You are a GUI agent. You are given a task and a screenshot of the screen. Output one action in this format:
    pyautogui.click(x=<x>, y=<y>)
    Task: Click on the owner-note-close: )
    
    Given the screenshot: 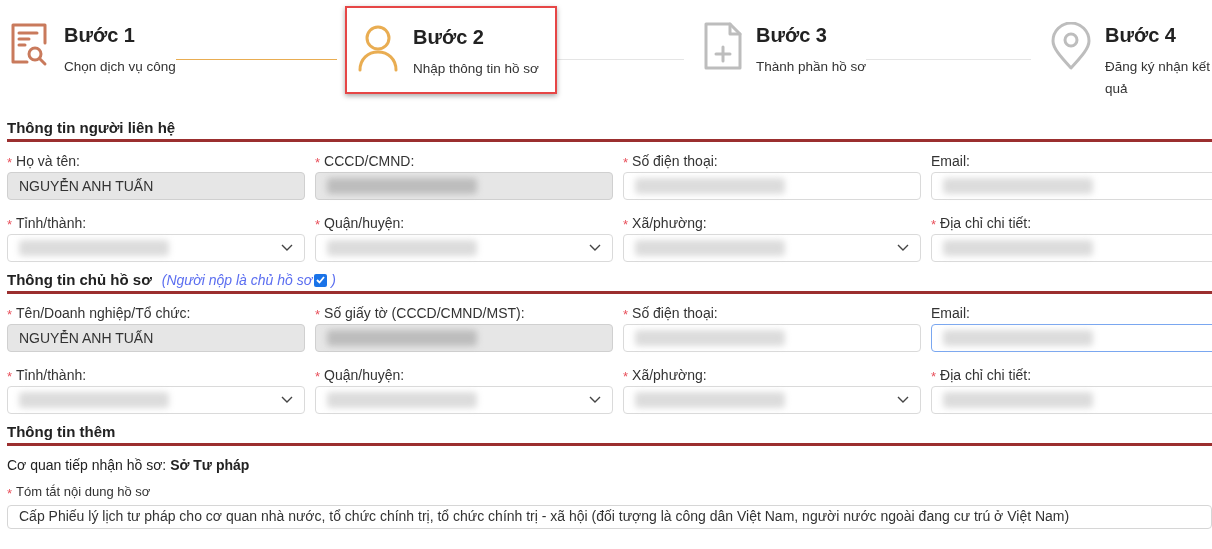 What is the action you would take?
    pyautogui.click(x=333, y=280)
    